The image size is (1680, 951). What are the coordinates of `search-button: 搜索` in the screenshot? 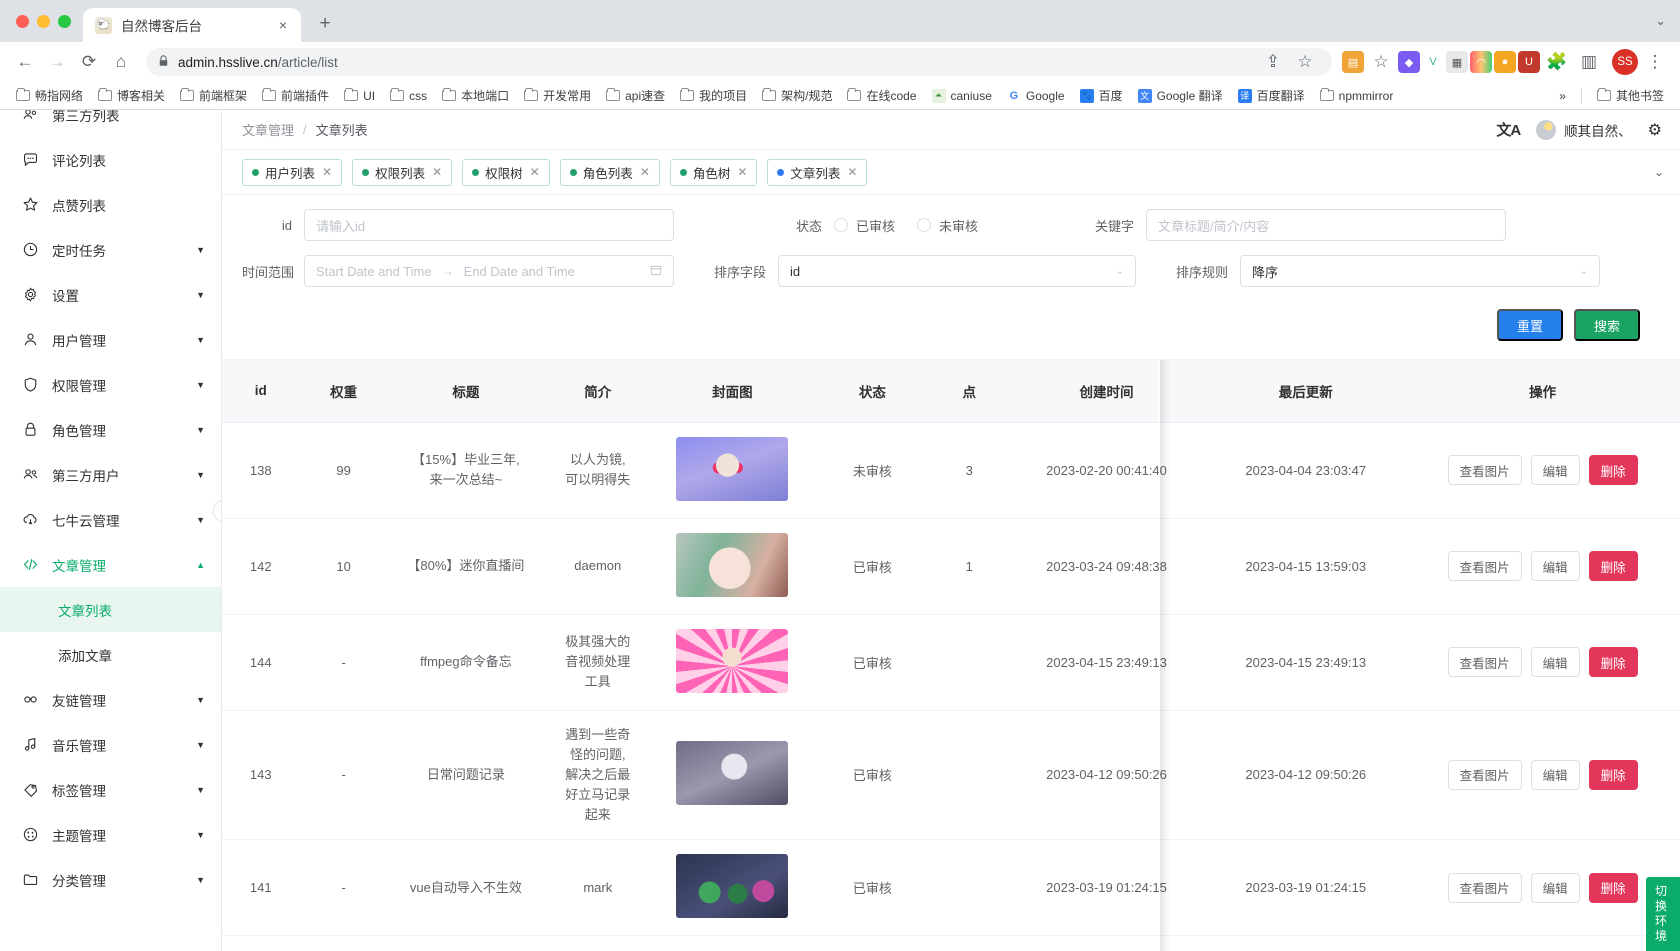 It's located at (1606, 325).